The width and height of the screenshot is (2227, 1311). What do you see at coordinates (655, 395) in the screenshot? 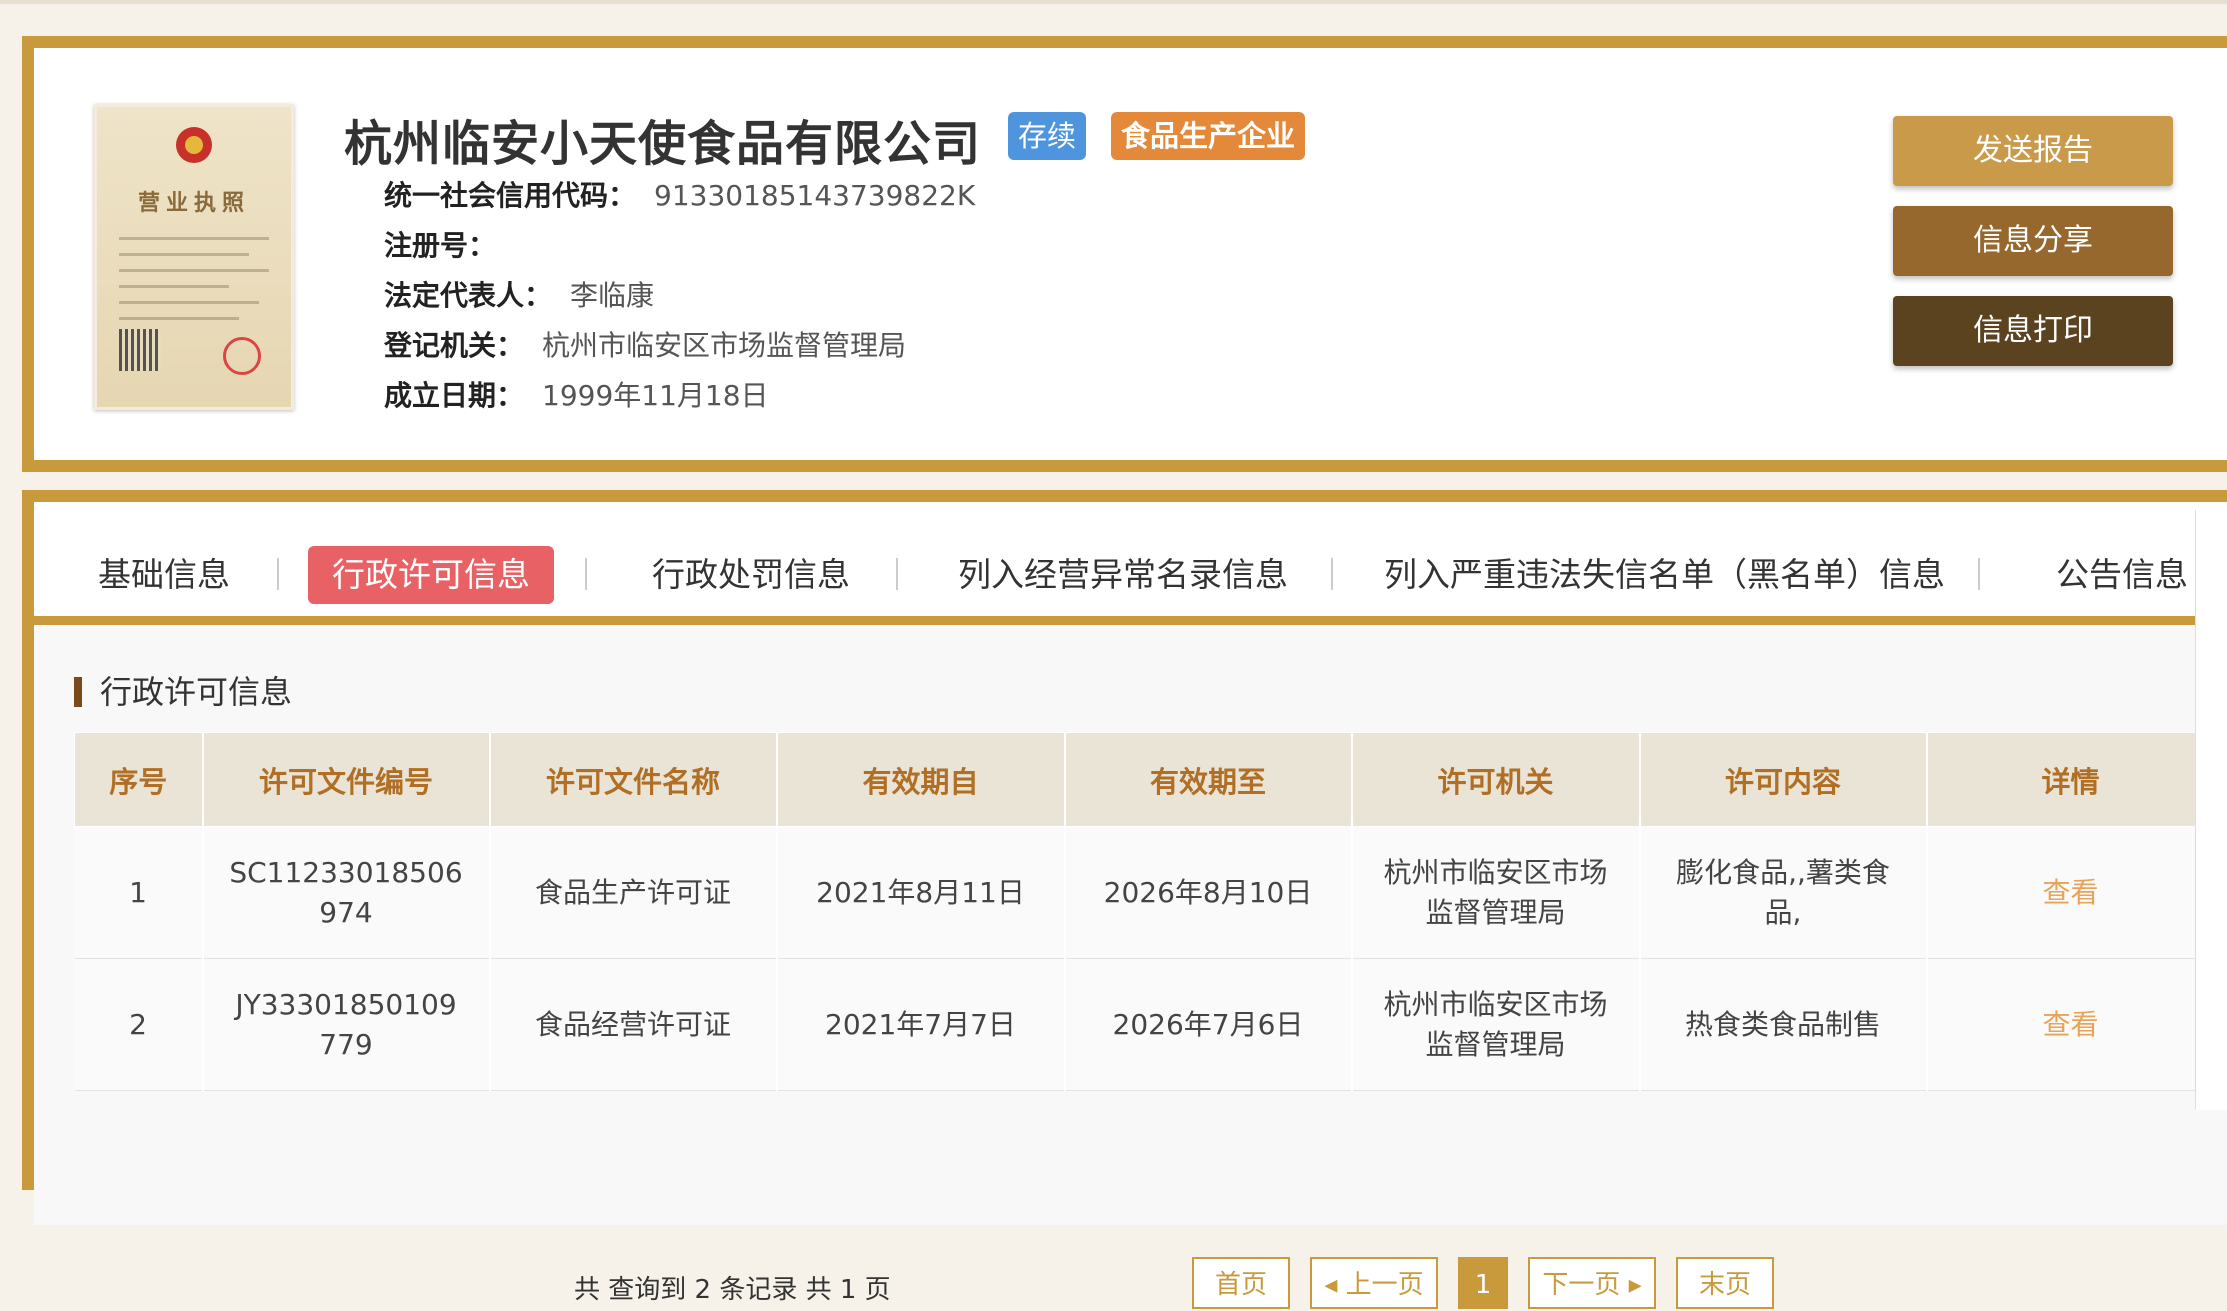
I see `established-date-value: 1999年11月18日` at bounding box center [655, 395].